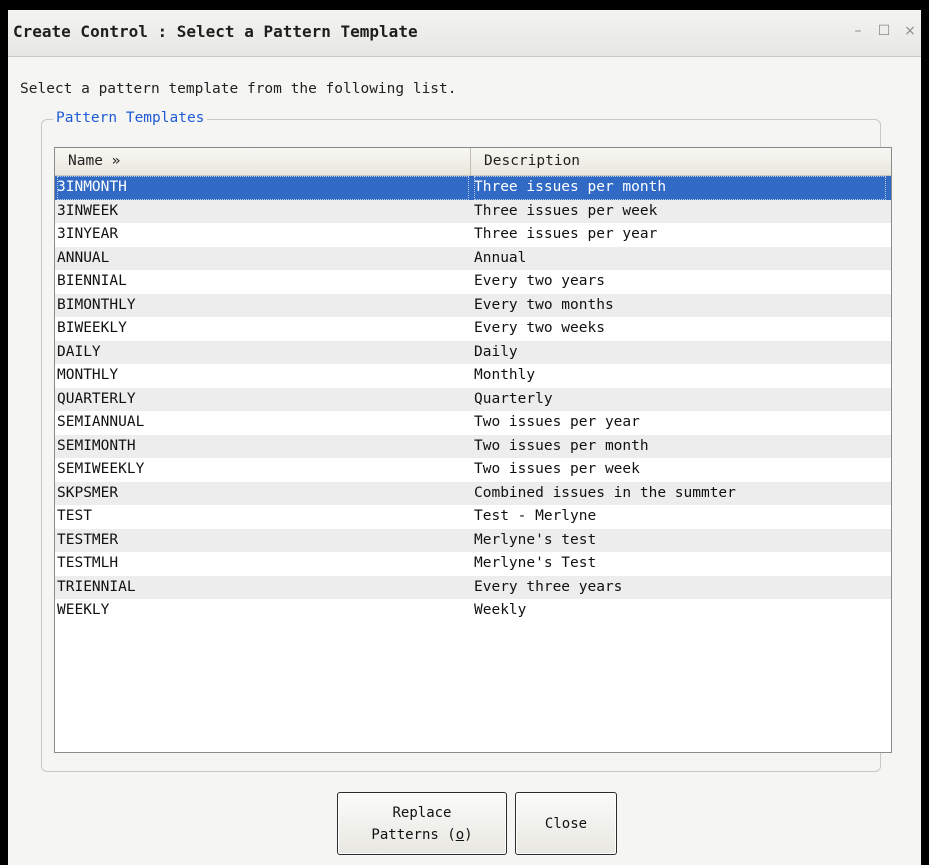  I want to click on cell-name: TEST, so click(74, 516).